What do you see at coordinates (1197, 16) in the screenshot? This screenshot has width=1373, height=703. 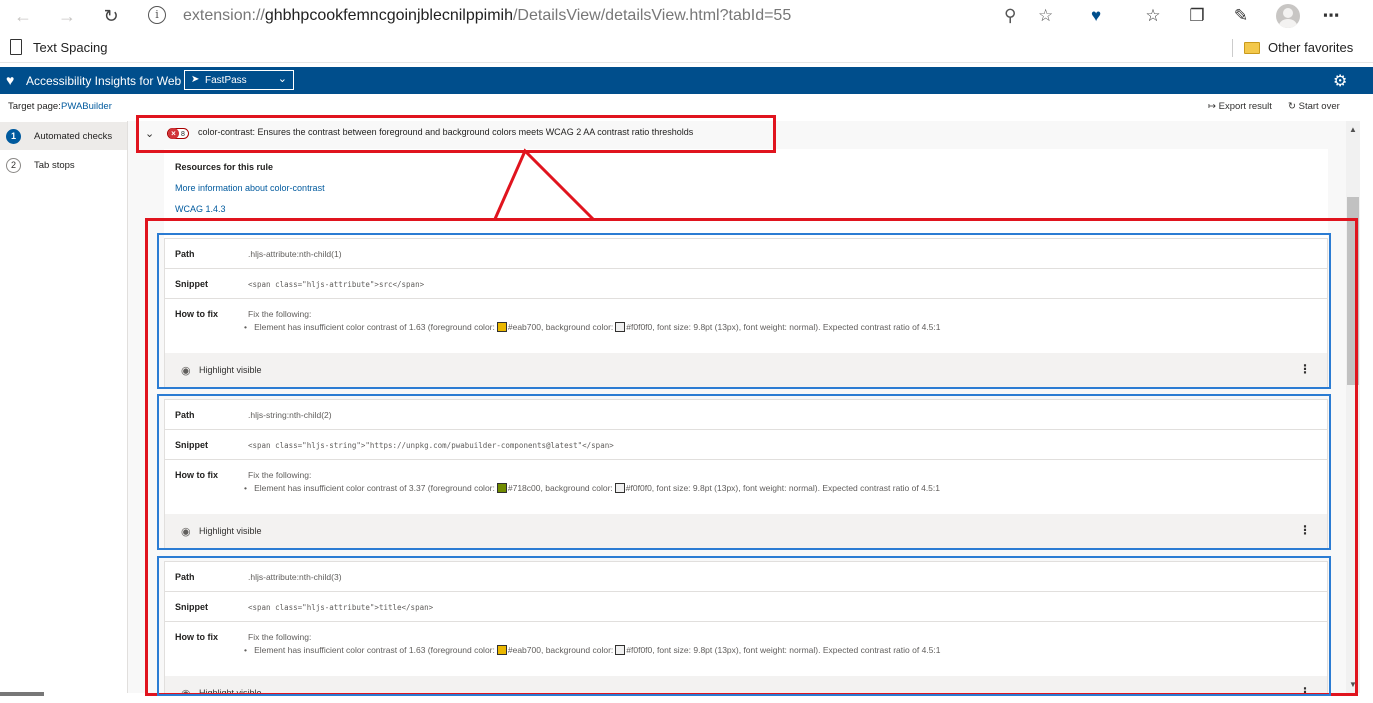 I see `collections-icon: ❐` at bounding box center [1197, 16].